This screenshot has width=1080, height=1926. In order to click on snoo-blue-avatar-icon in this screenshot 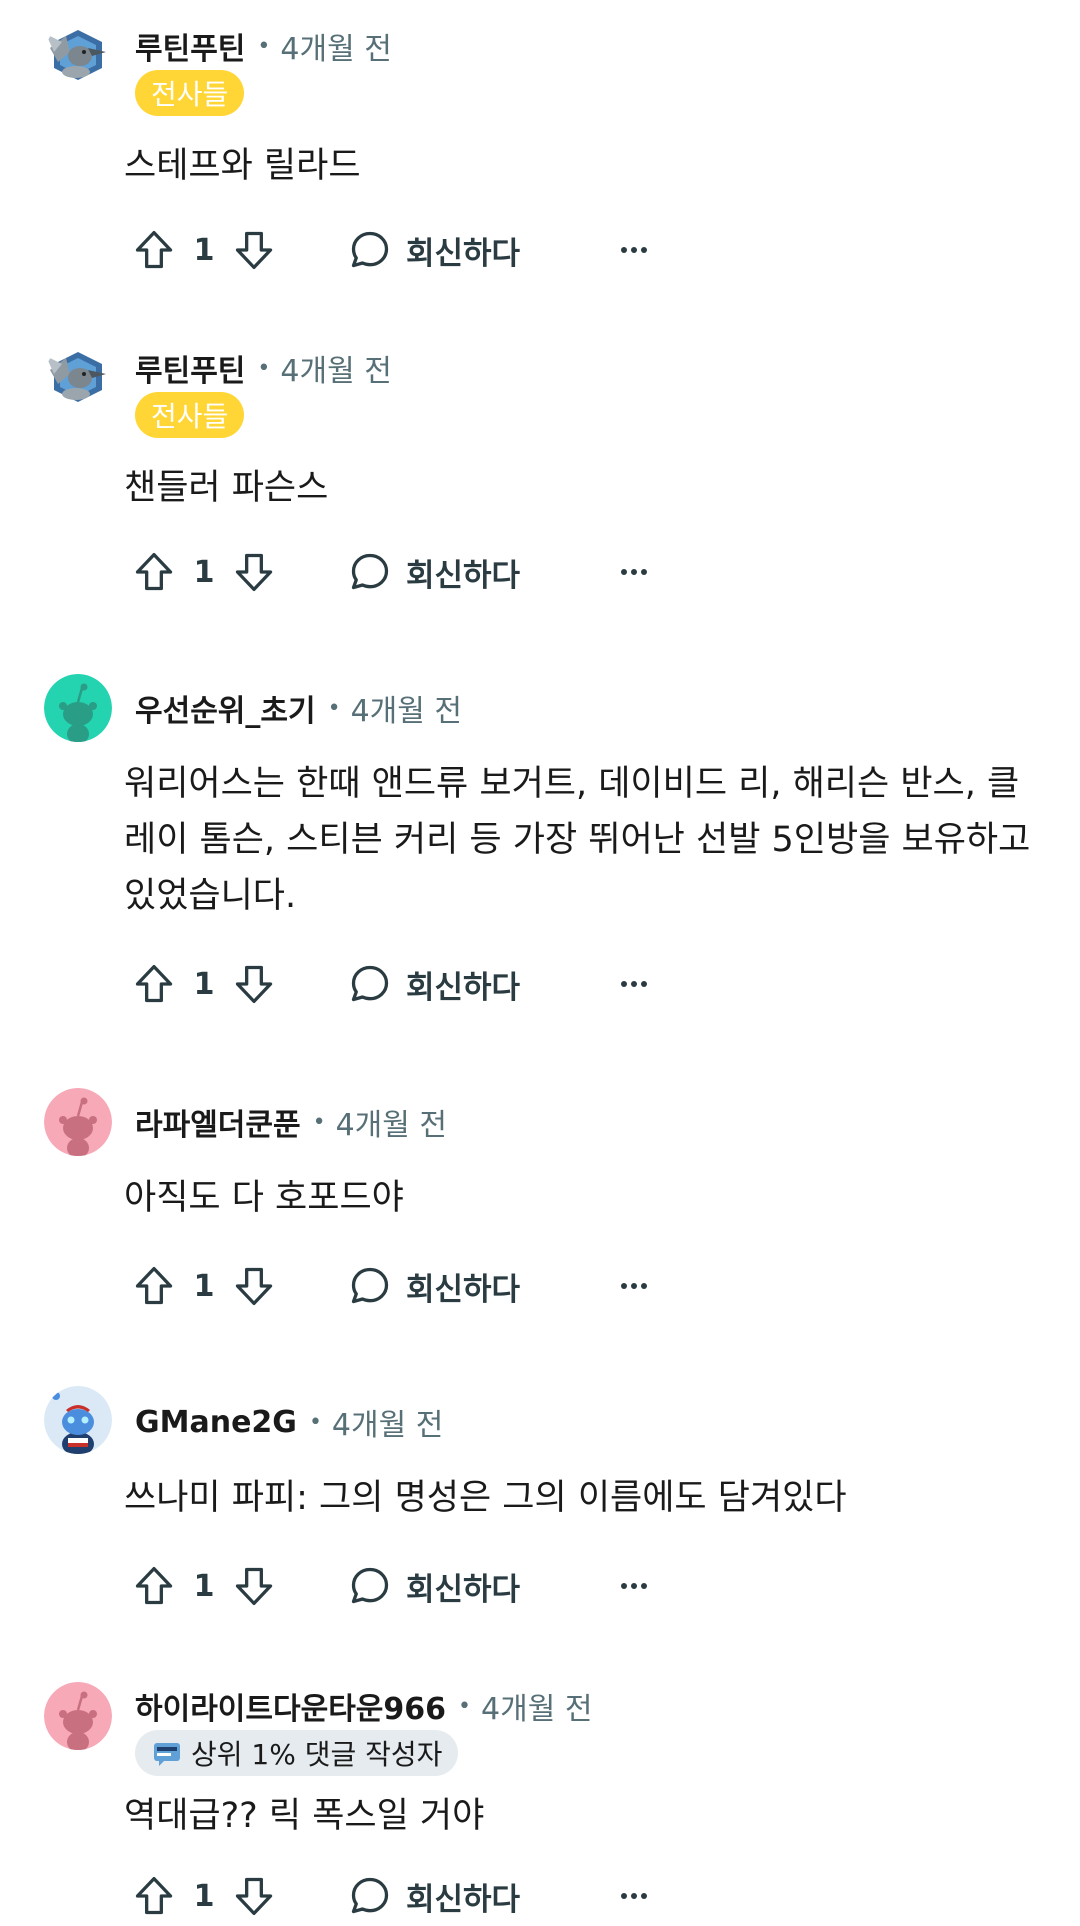, I will do `click(78, 1420)`.